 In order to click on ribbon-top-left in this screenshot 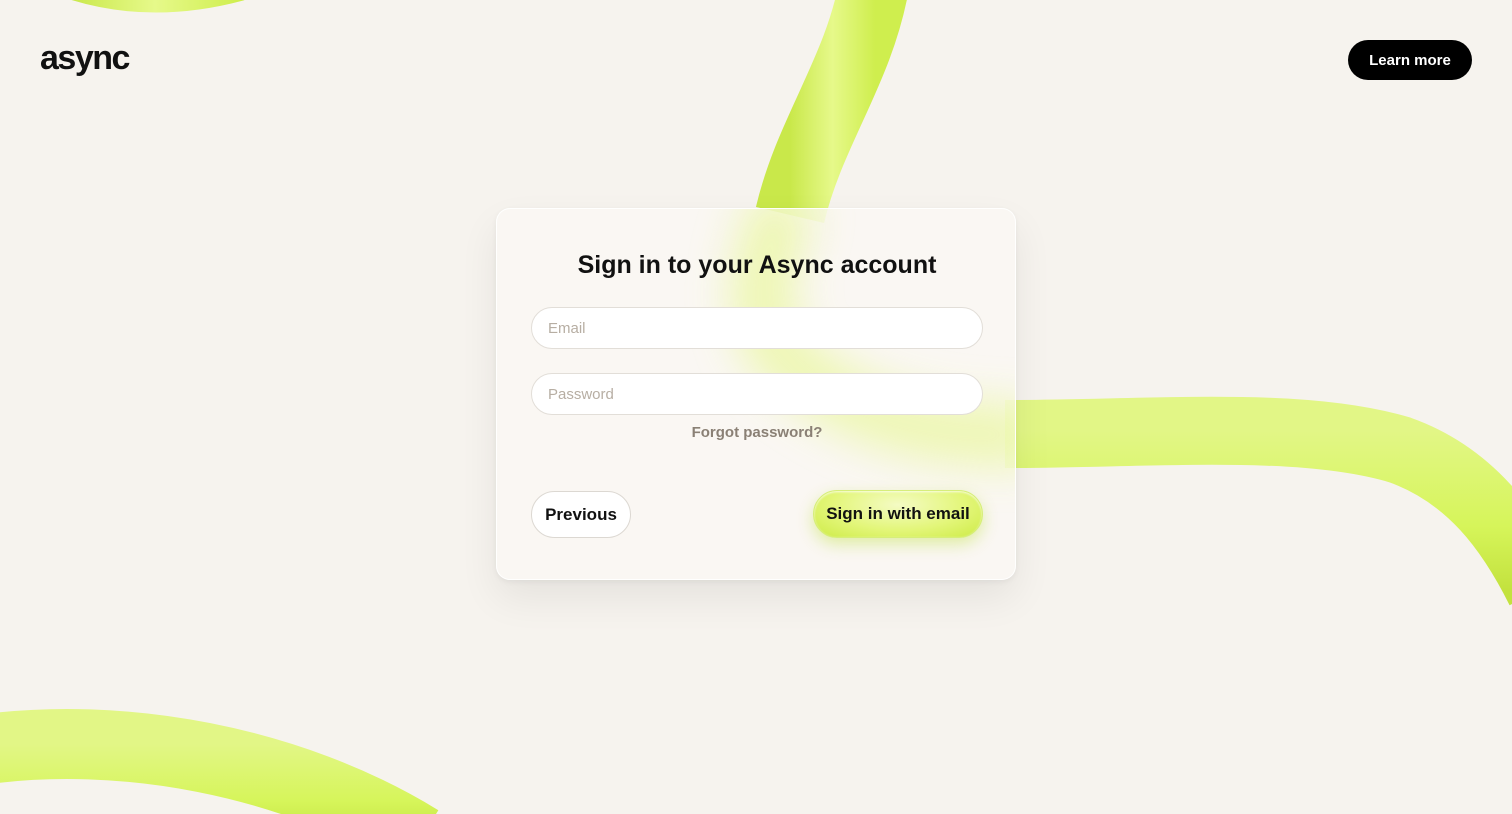, I will do `click(158, 6)`.